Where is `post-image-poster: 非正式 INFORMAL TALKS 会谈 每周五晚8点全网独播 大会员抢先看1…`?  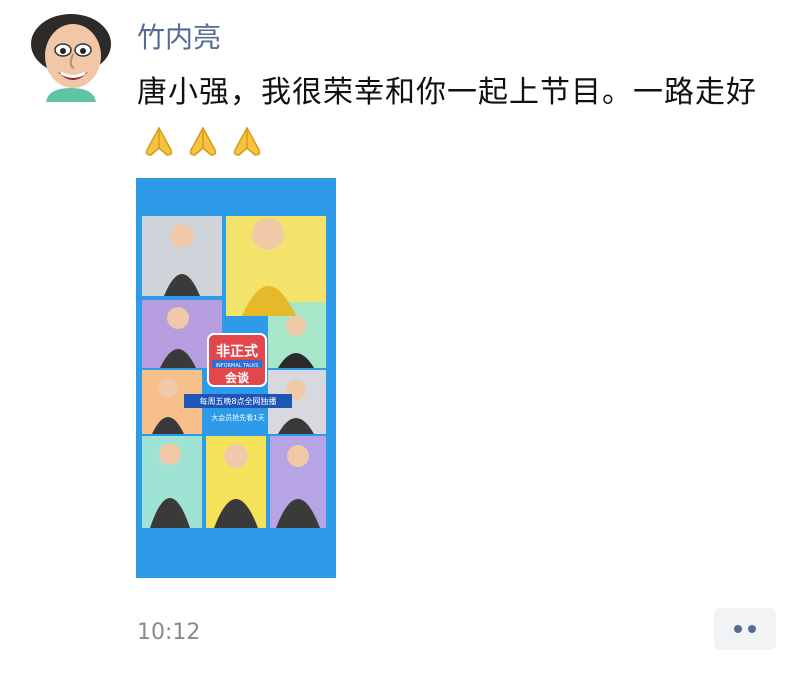 post-image-poster: 非正式 INFORMAL TALKS 会谈 每周五晚8点全网独播 大会员抢先看1… is located at coordinates (236, 378).